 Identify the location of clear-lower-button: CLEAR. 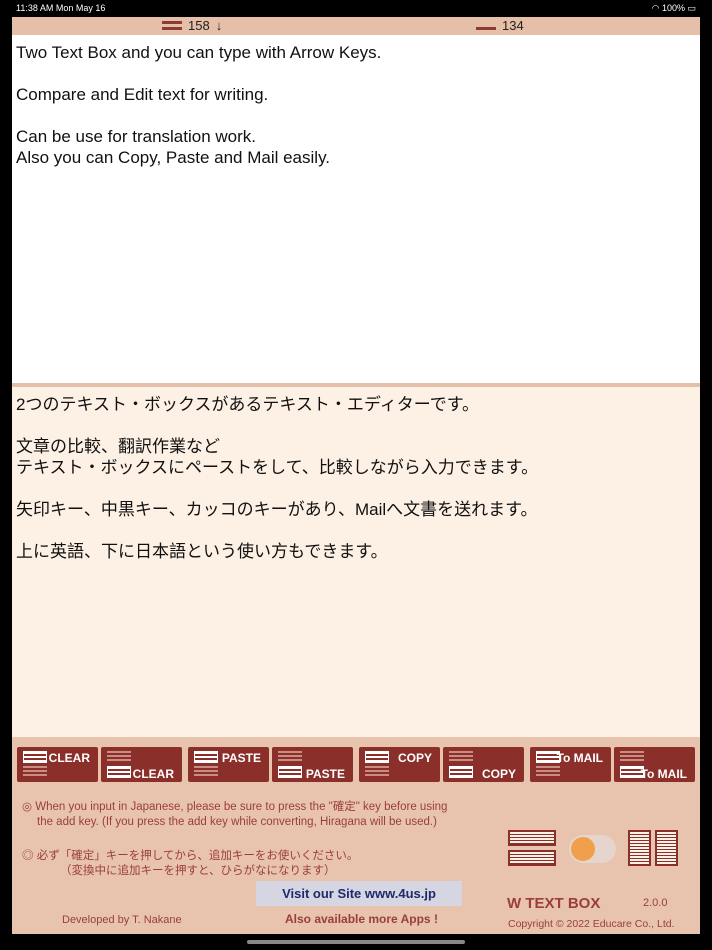
(141, 764).